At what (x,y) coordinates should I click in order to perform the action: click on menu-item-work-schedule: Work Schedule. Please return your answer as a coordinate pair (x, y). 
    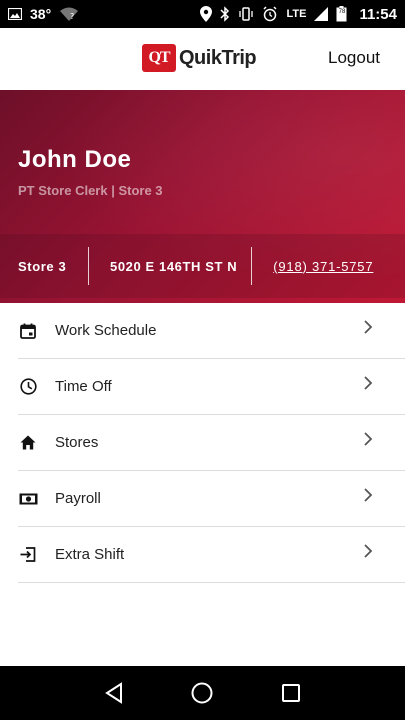
    Looking at the image, I should click on (211, 331).